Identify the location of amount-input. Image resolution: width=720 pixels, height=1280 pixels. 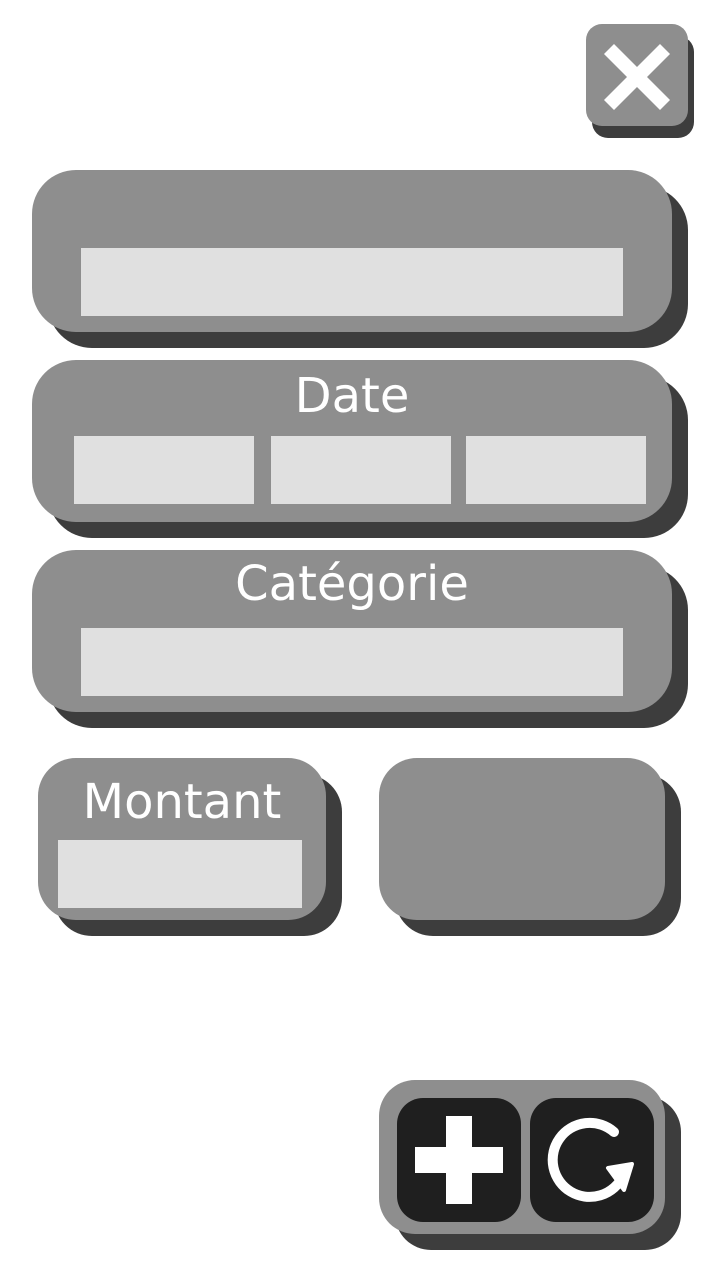
(180, 874).